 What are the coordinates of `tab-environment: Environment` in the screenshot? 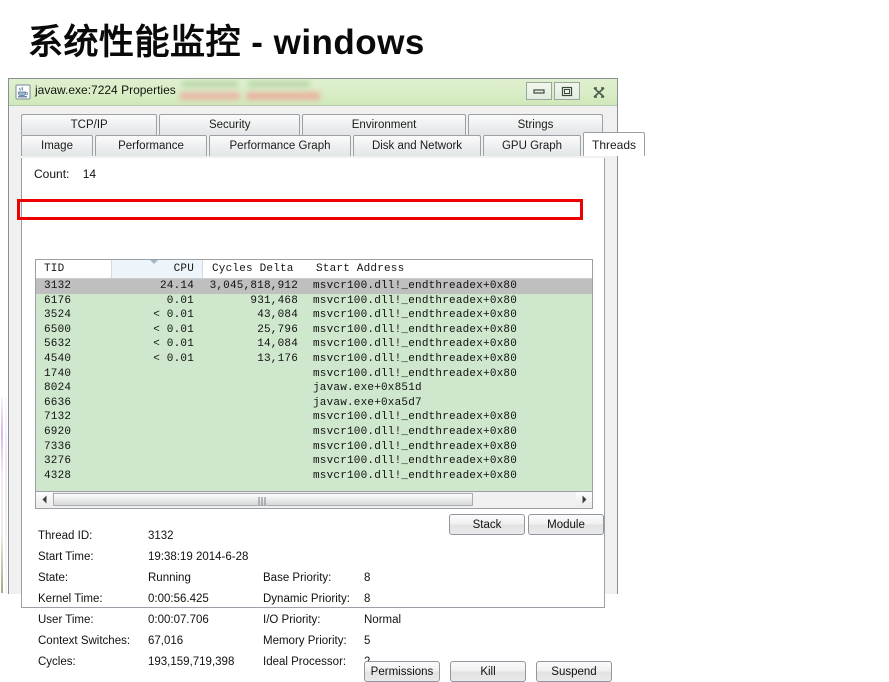 It's located at (384, 124).